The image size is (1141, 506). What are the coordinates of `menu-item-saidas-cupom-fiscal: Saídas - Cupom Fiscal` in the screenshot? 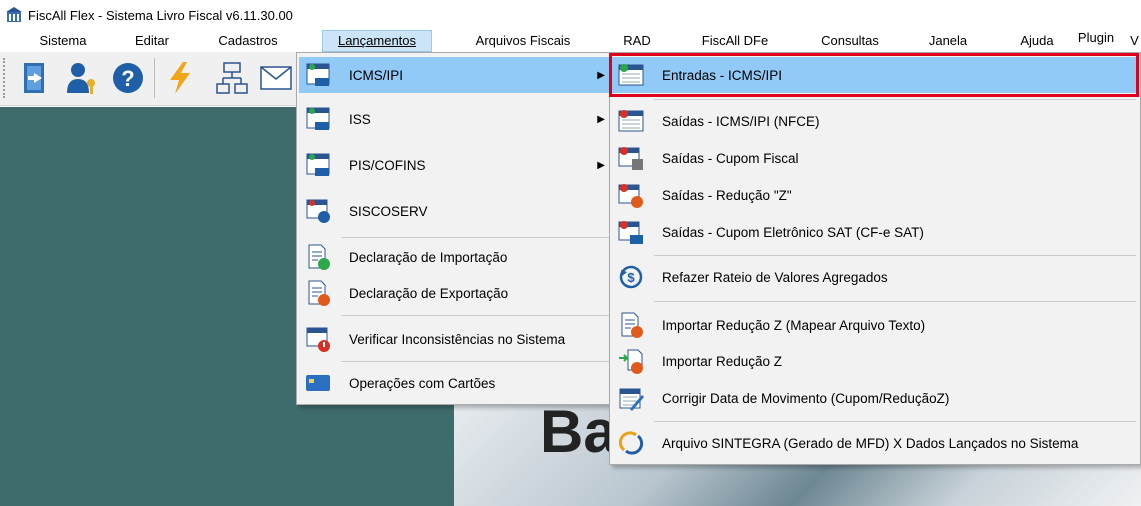 It's located at (875, 158).